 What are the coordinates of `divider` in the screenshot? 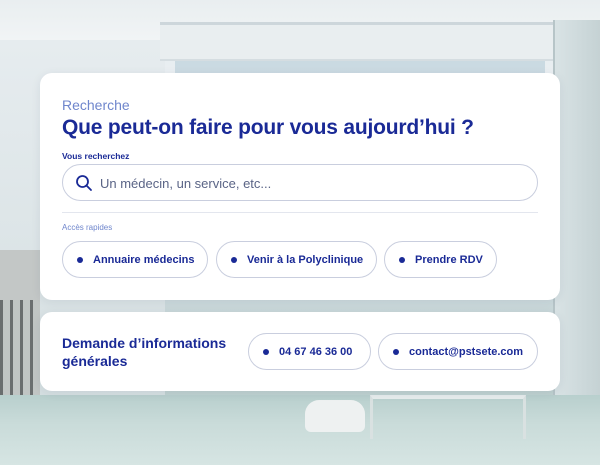 It's located at (300, 212).